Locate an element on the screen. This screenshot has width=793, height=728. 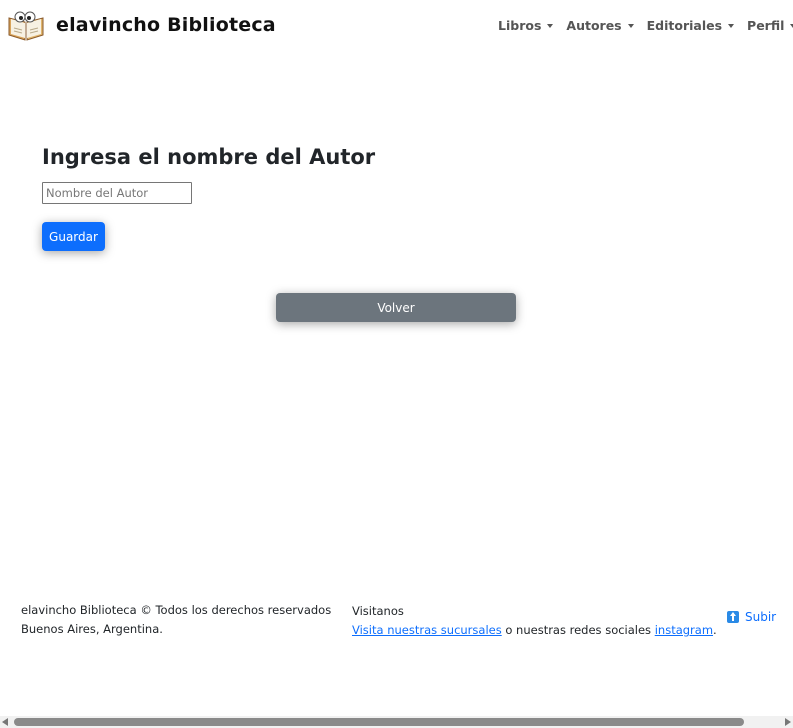
nav-dropdown-perfil: Perfil is located at coordinates (770, 25).